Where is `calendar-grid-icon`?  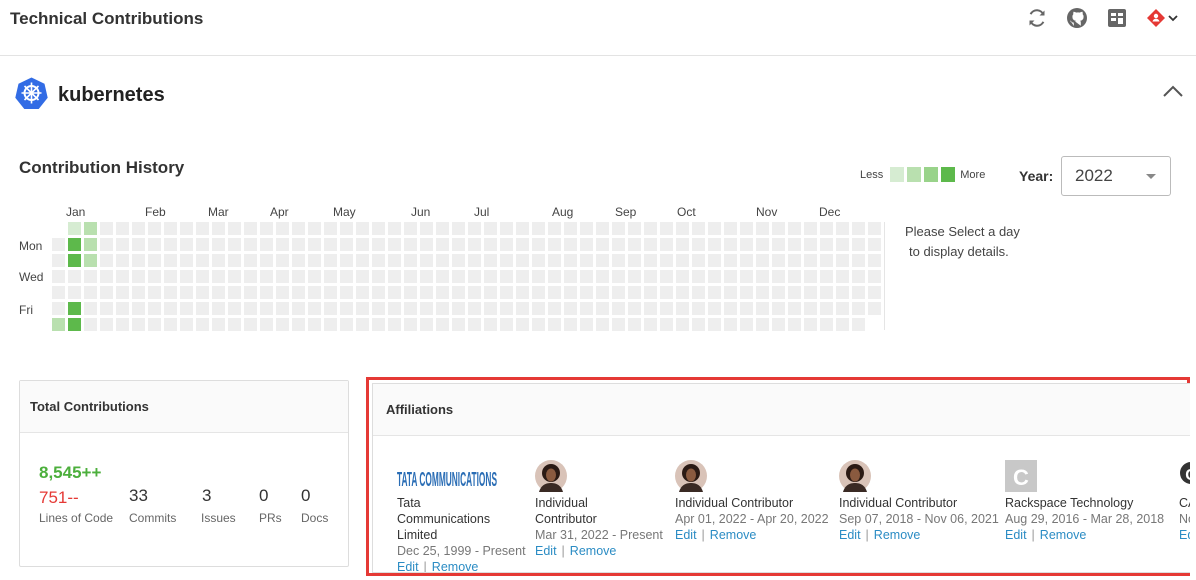 calendar-grid-icon is located at coordinates (1117, 18).